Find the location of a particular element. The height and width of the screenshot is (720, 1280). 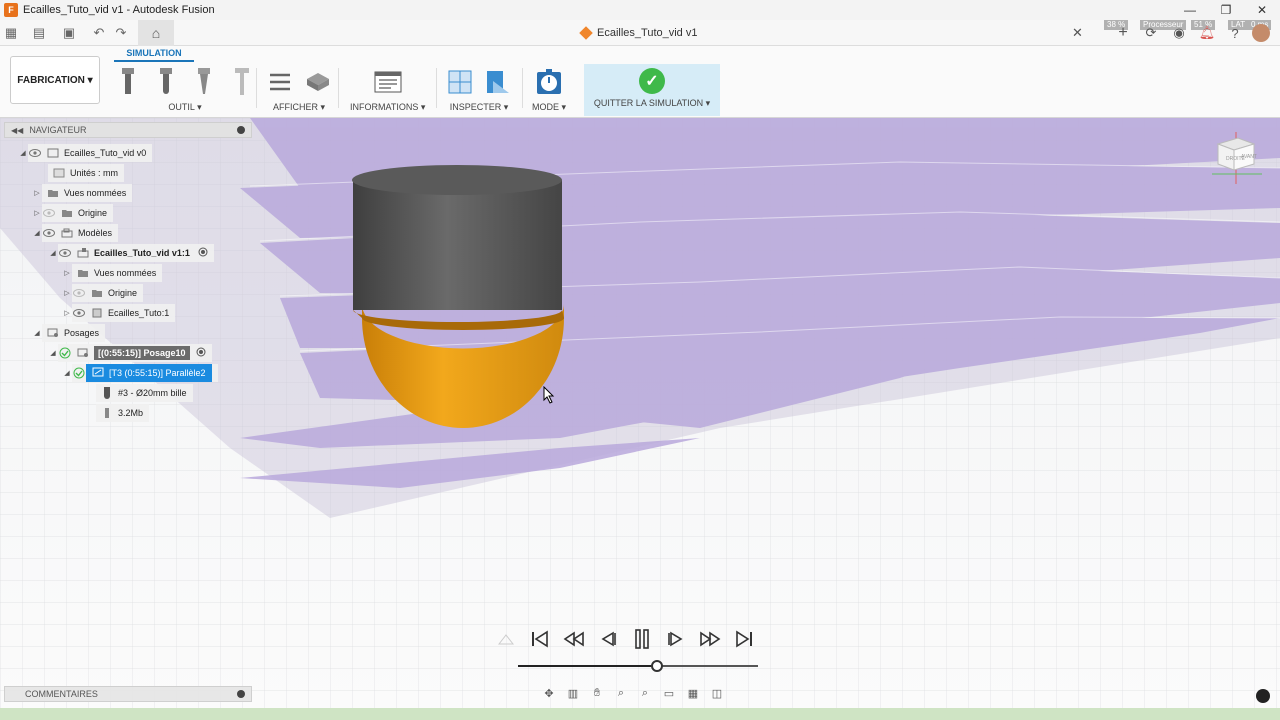

stock-display-icon is located at coordinates (318, 82).